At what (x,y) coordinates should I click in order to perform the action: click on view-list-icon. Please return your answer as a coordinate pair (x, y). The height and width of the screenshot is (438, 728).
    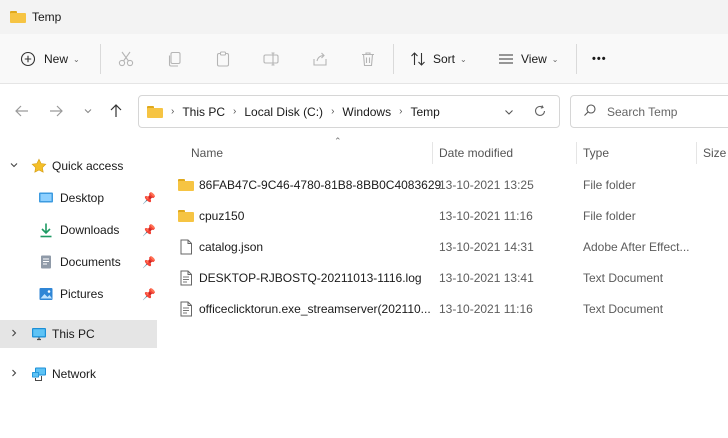
    Looking at the image, I should click on (506, 59).